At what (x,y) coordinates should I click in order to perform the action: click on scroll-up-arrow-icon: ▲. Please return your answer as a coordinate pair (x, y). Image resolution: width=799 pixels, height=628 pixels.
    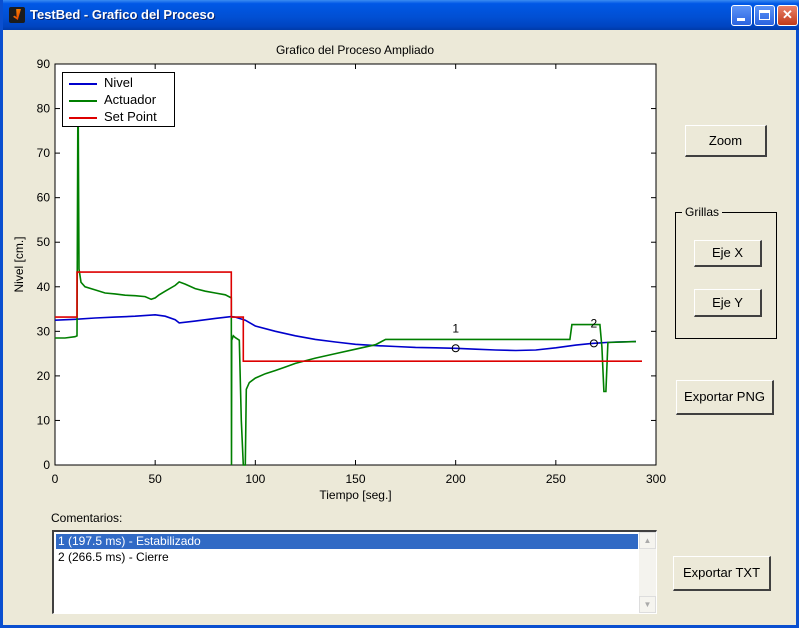
    Looking at the image, I should click on (647, 540).